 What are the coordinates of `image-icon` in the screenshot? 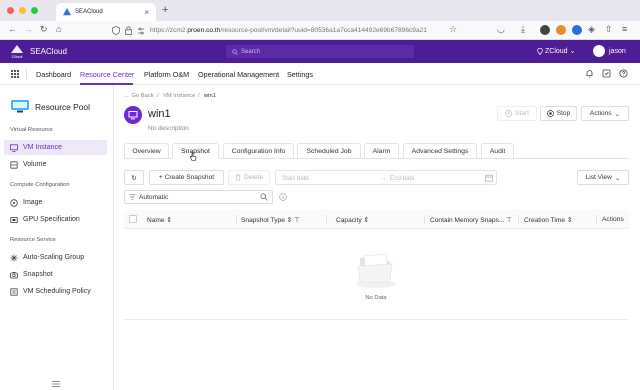 It's located at (14, 202).